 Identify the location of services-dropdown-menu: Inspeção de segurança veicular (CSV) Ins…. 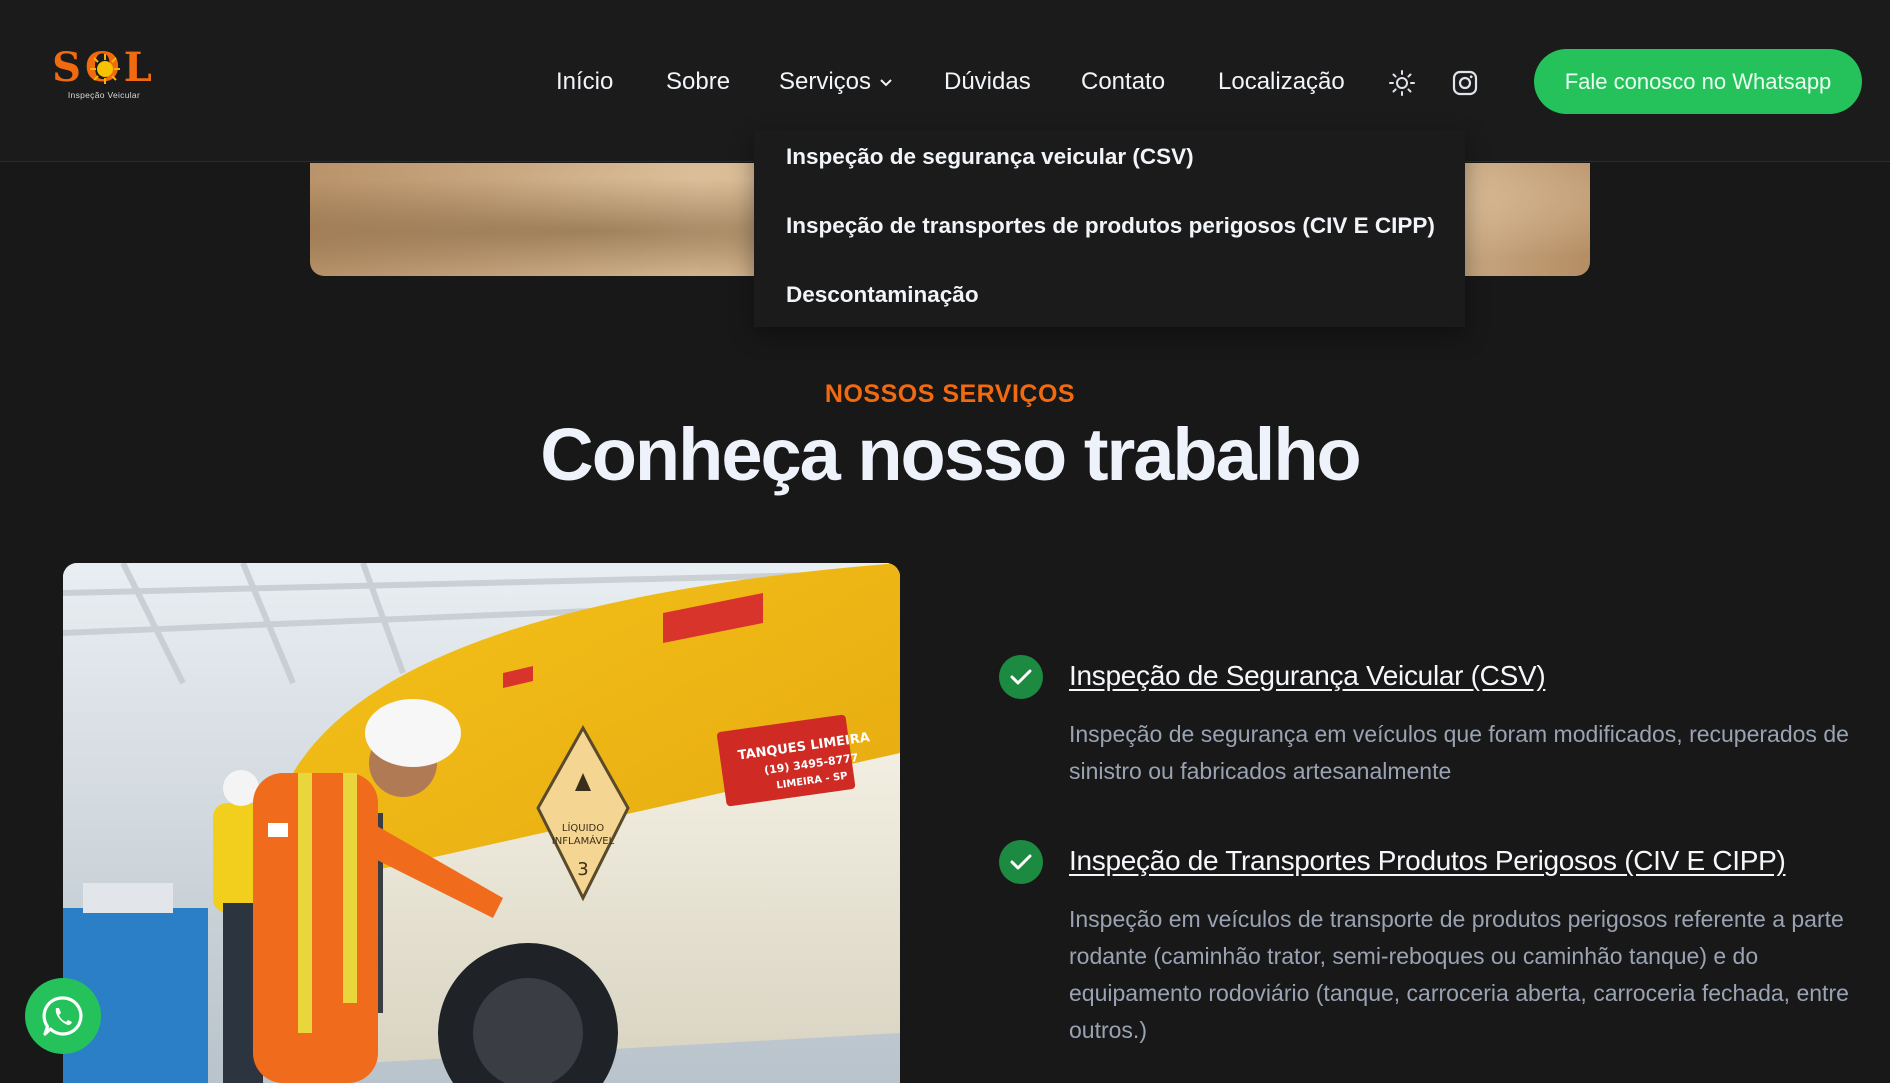
(1109, 228).